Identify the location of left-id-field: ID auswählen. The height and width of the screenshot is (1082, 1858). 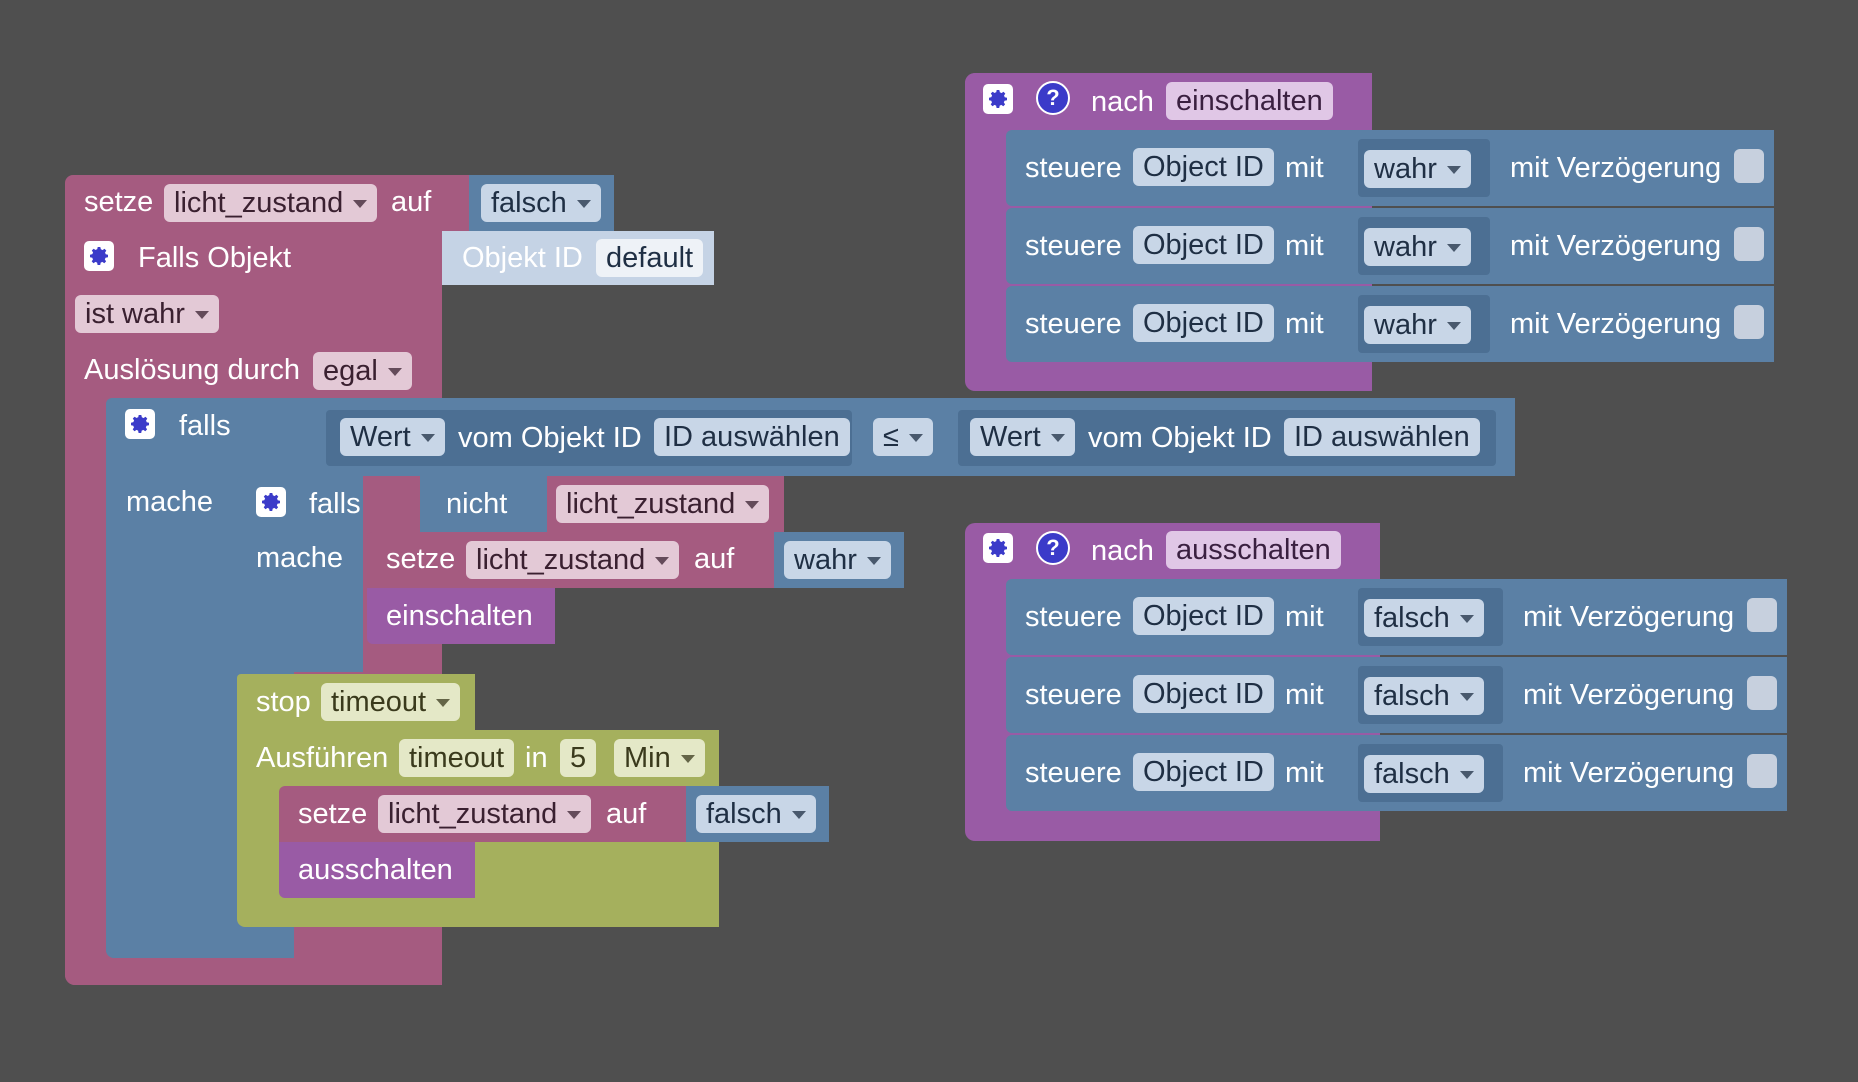
(752, 437).